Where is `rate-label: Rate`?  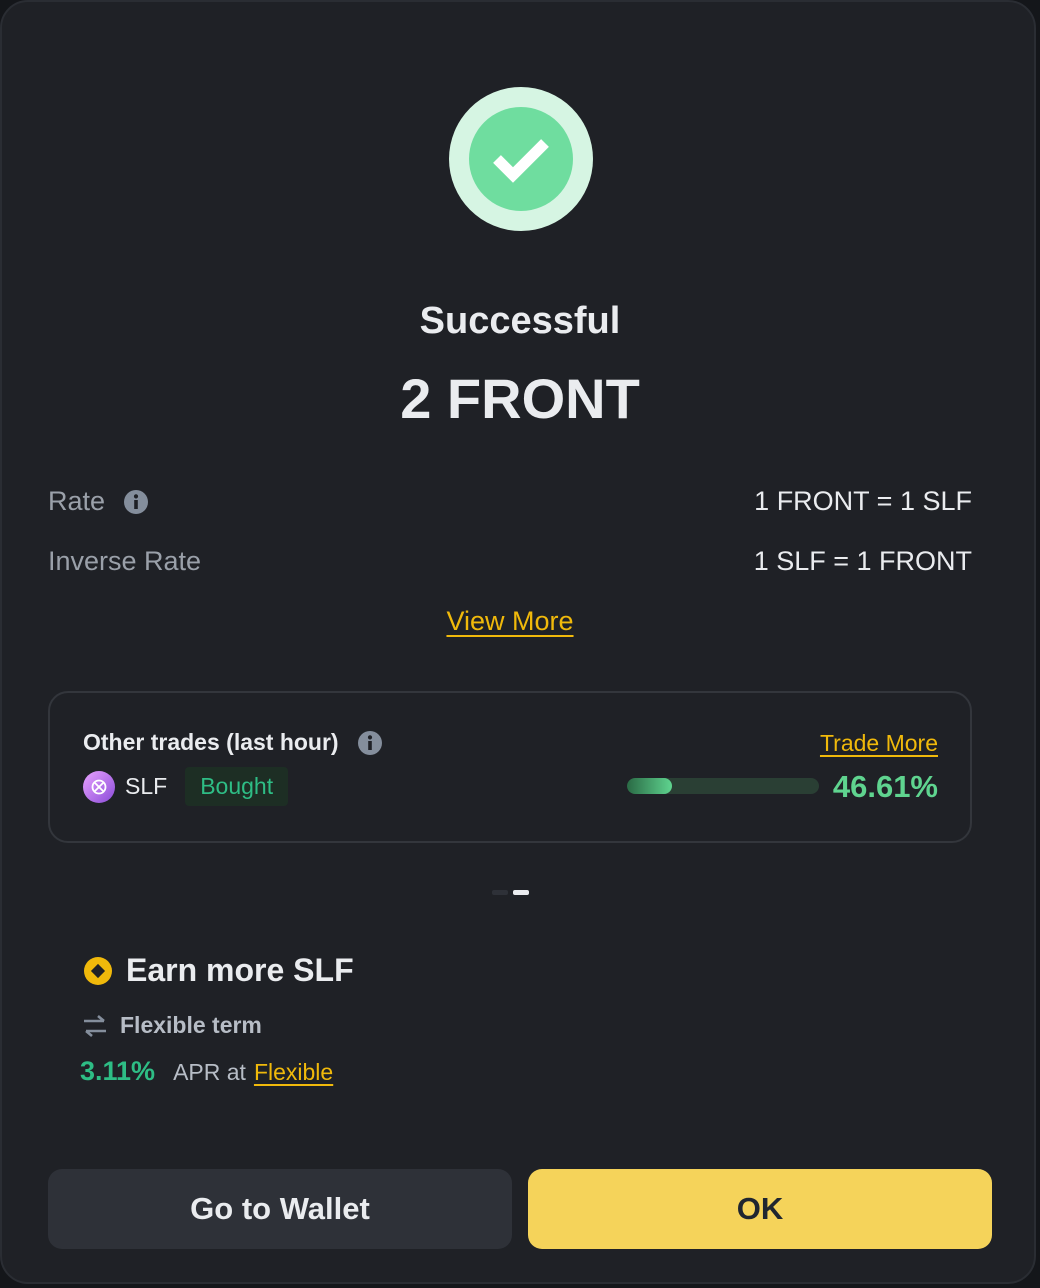
rate-label: Rate is located at coordinates (77, 501).